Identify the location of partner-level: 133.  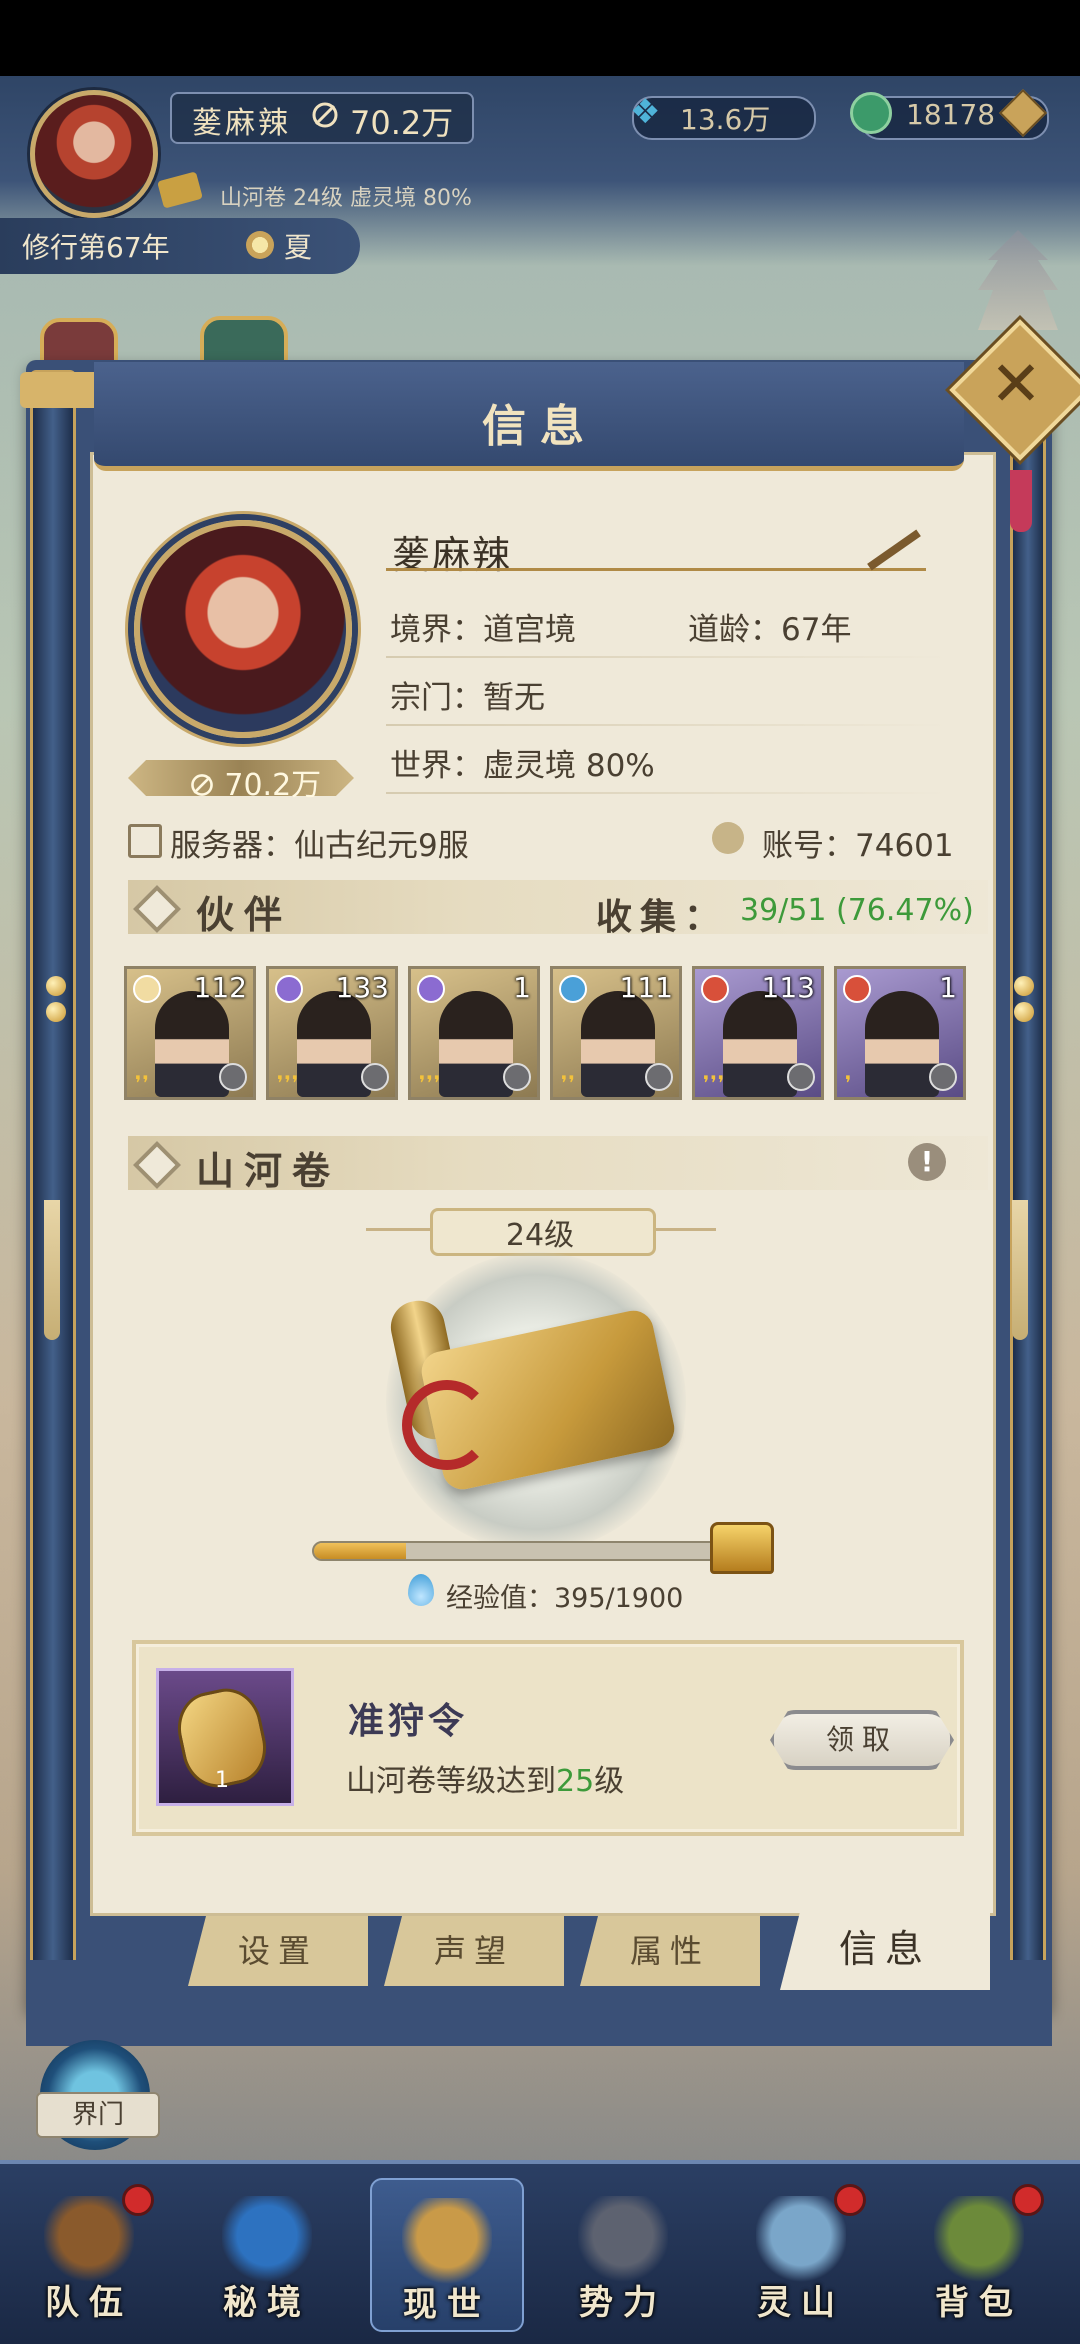
(362, 987).